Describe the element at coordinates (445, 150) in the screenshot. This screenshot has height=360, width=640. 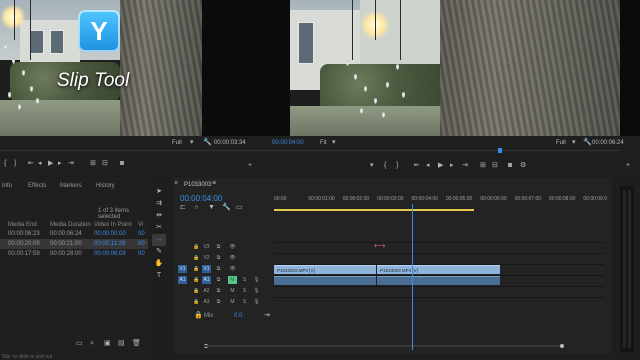
I see `program-scrub-bar` at that location.